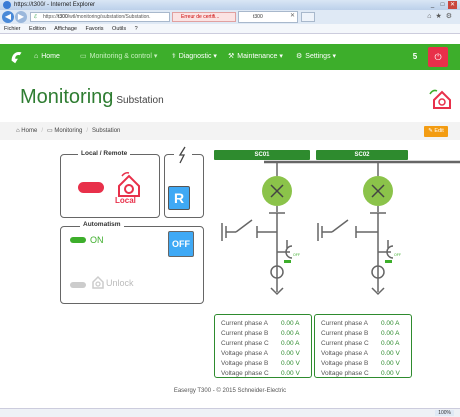 The image size is (460, 417). What do you see at coordinates (21, 17) in the screenshot?
I see `forward-icon: ▶` at bounding box center [21, 17].